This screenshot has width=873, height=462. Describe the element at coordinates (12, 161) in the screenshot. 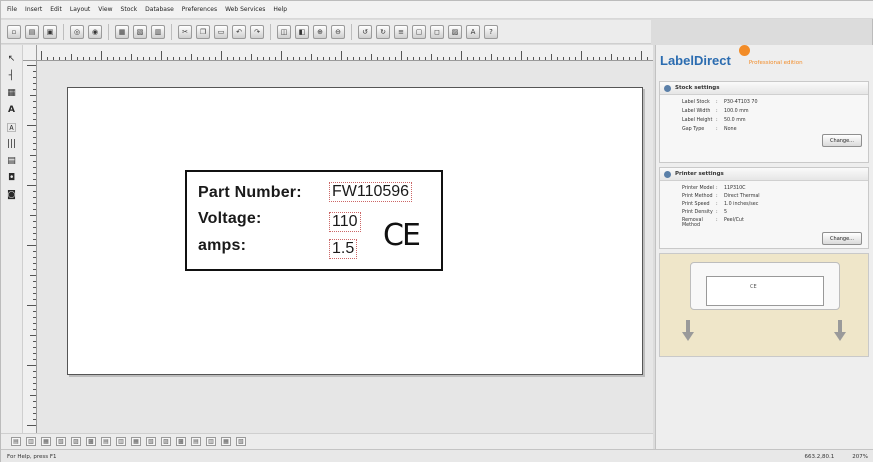

I see `image-tool-icon: ▤` at that location.